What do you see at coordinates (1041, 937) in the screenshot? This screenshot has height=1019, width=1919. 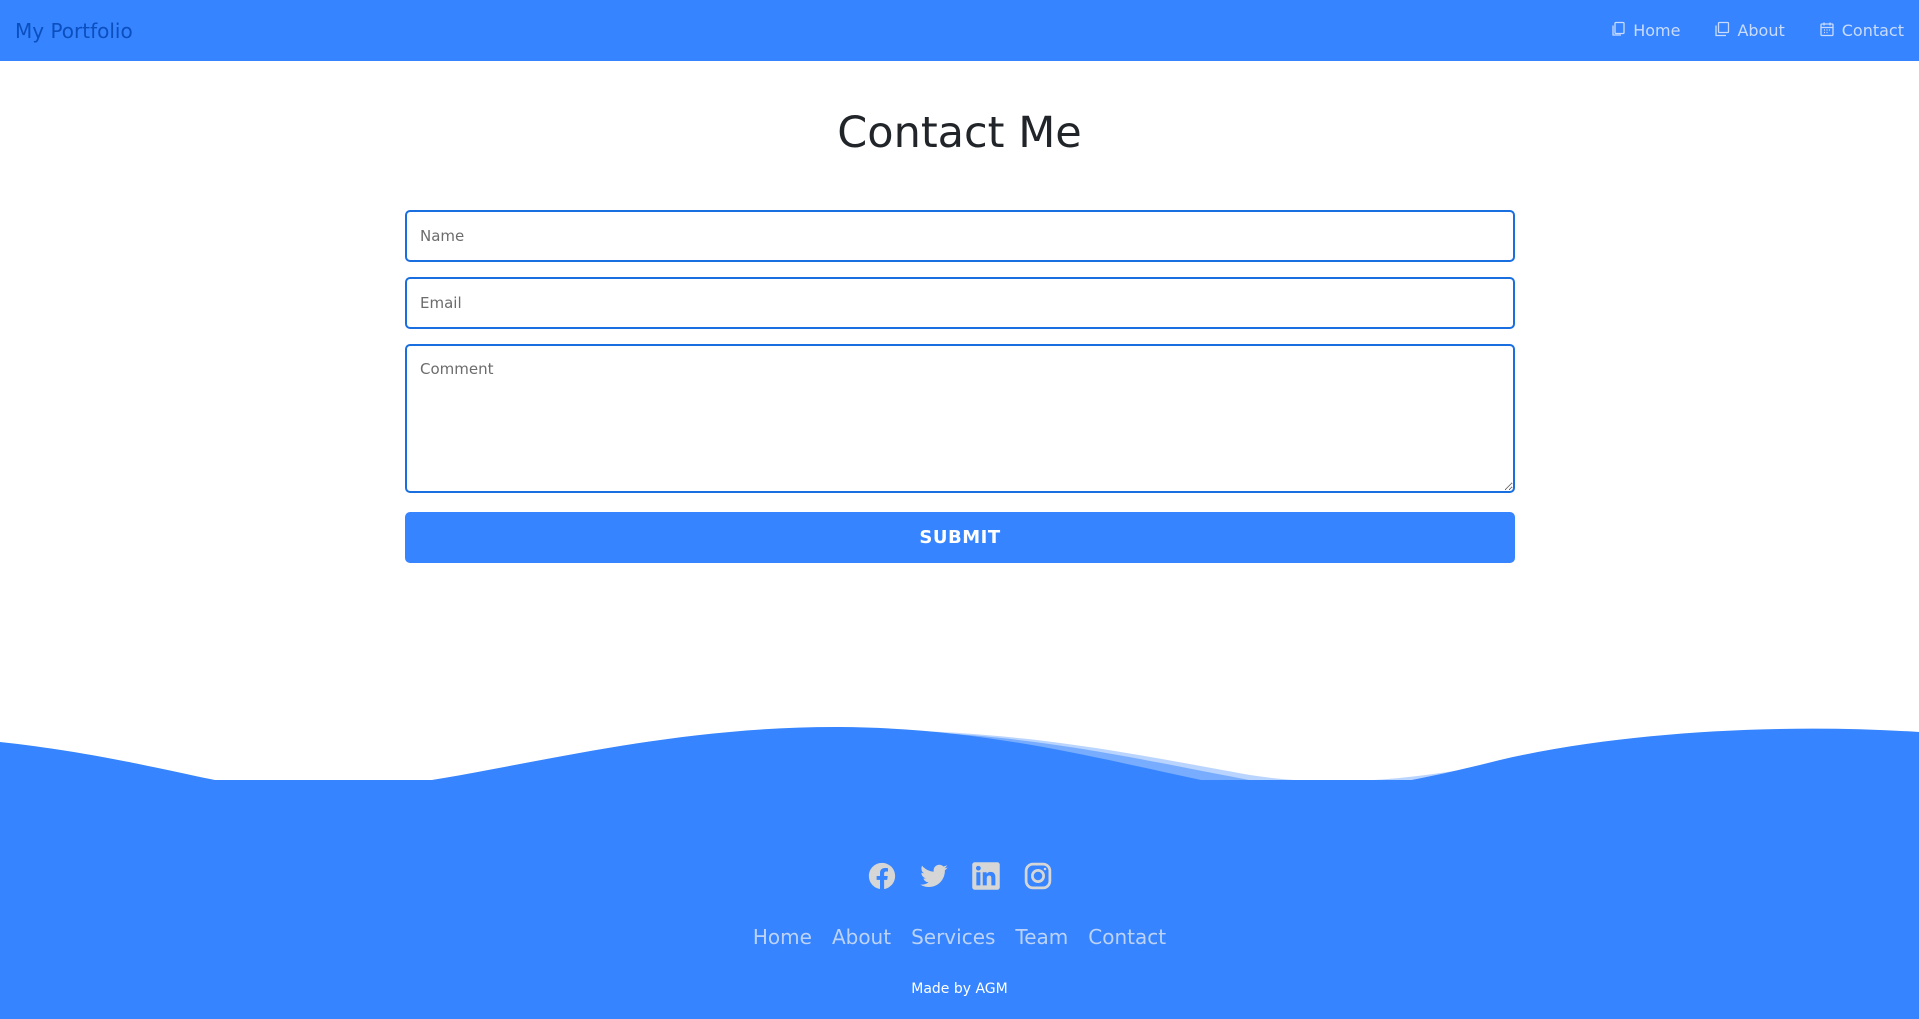 I see `footer-link-team: Team` at bounding box center [1041, 937].